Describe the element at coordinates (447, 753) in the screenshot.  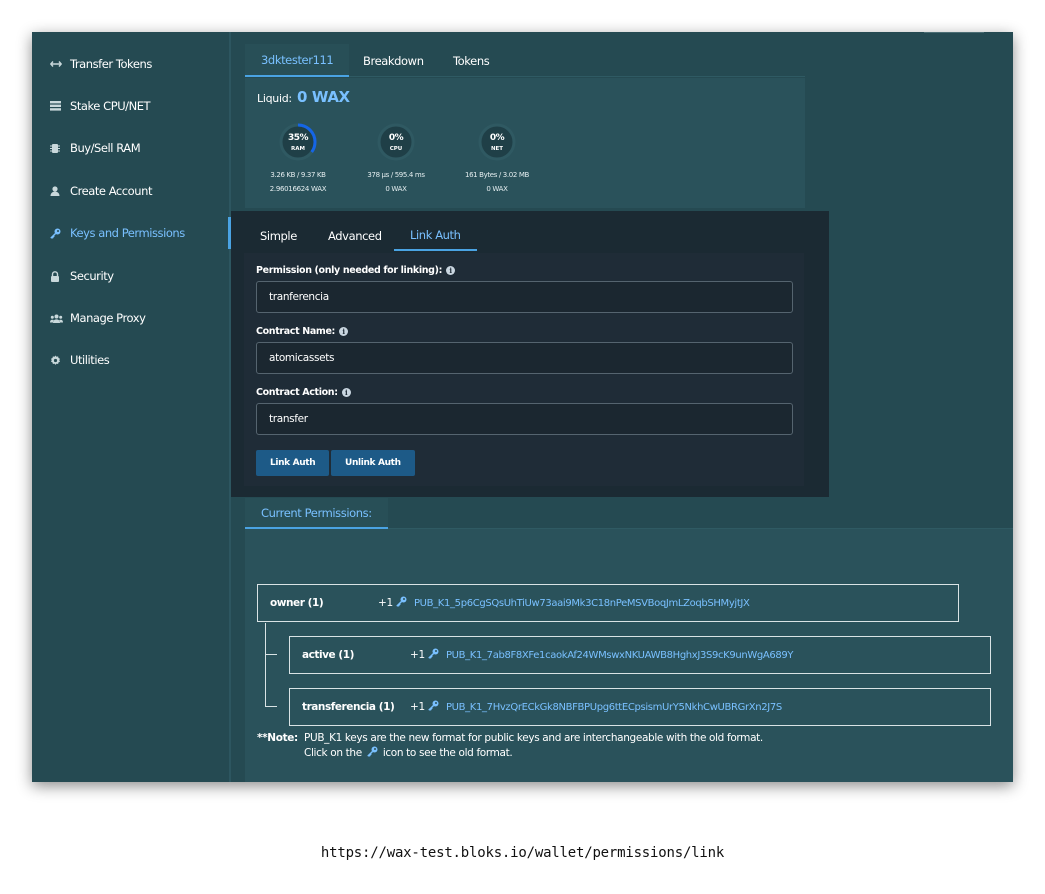
I see `note-line-2-end: icon to see the old format.` at that location.